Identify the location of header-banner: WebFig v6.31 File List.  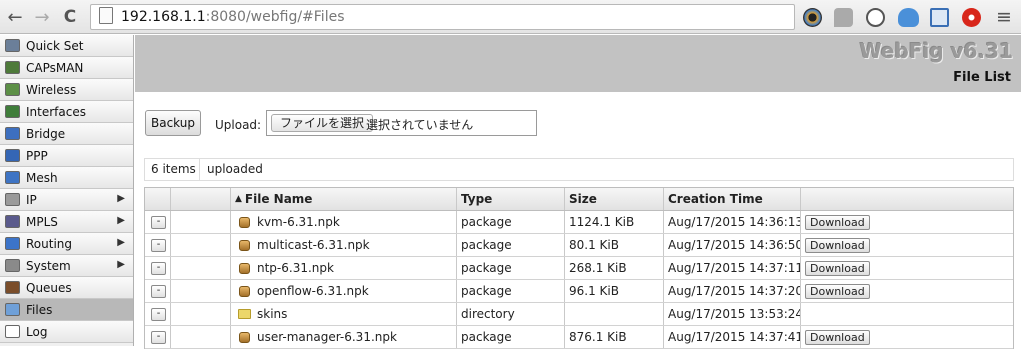
(578, 63).